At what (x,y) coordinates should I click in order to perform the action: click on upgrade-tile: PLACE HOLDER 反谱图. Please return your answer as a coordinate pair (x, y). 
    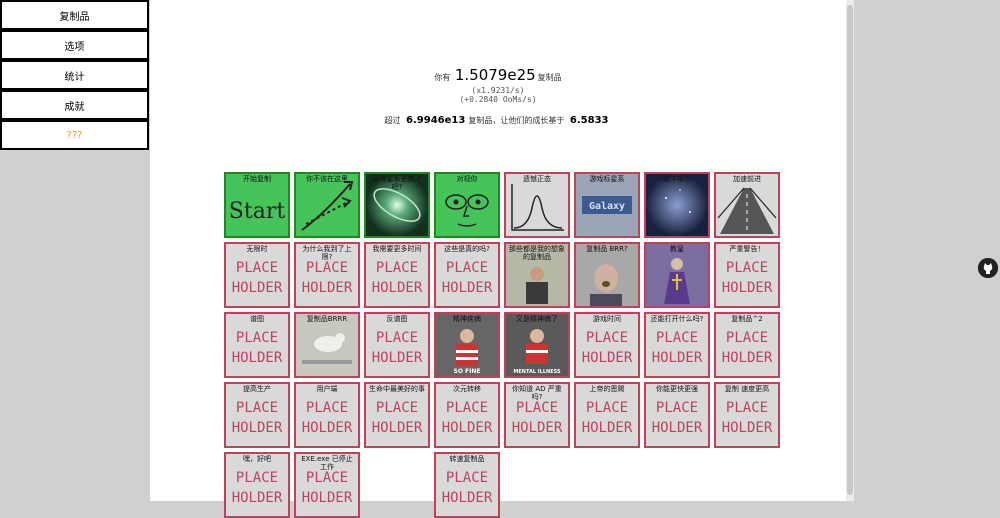
    Looking at the image, I should click on (397, 345).